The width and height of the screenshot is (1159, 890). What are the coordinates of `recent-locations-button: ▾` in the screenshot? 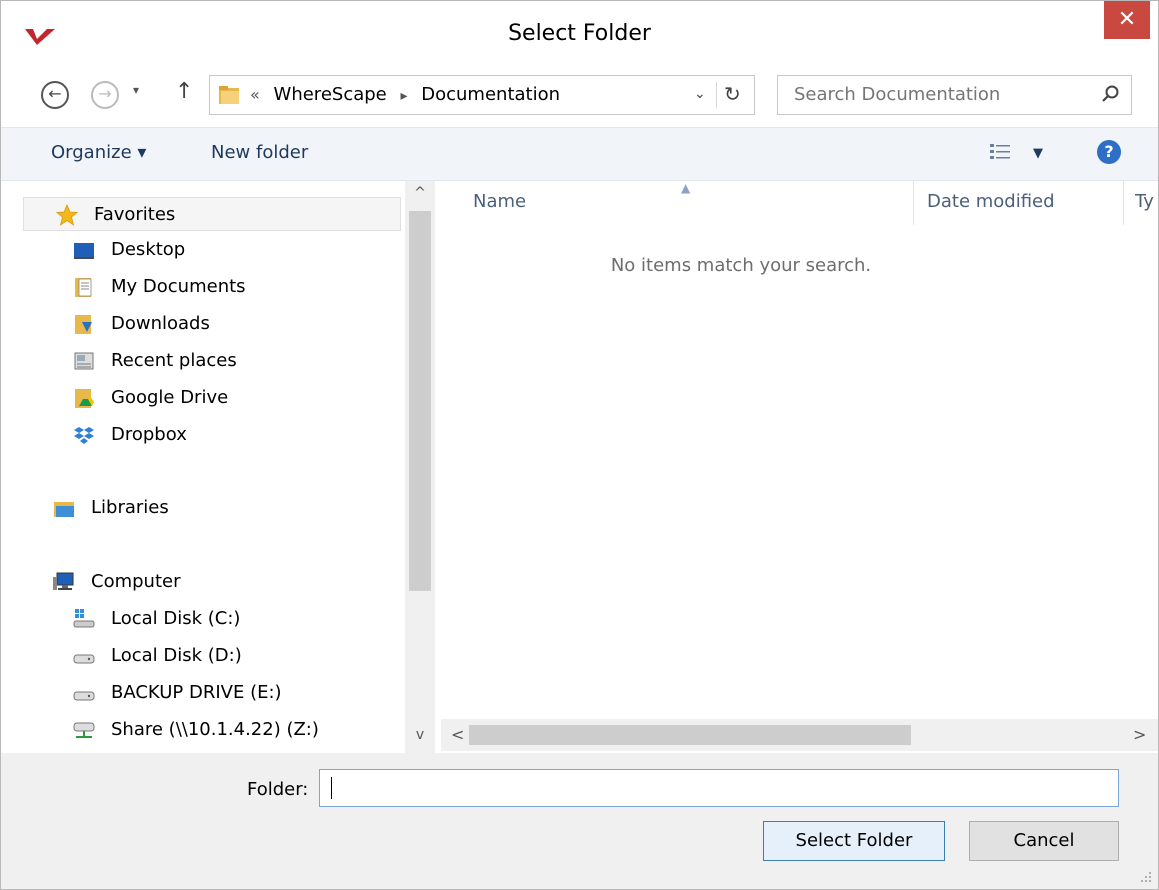 It's located at (136, 90).